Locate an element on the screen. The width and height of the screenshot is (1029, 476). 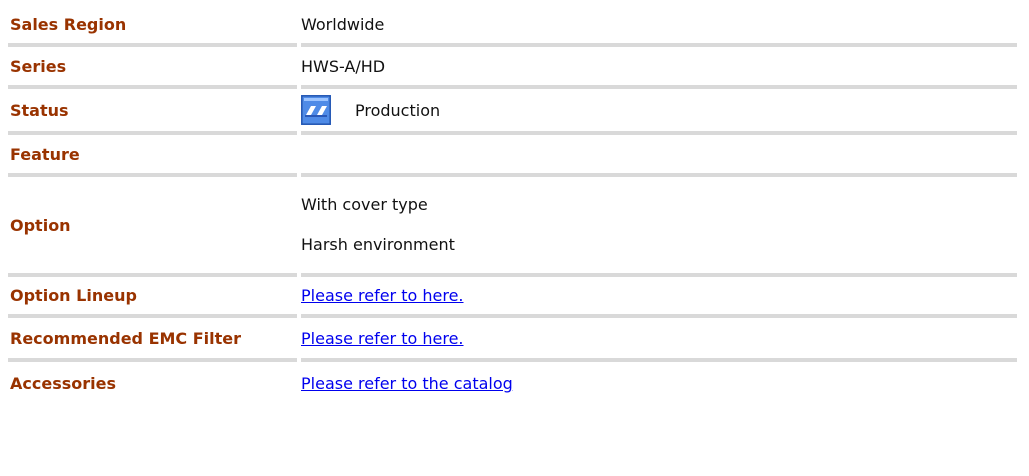
series-text: HWS-A/HD is located at coordinates (343, 66).